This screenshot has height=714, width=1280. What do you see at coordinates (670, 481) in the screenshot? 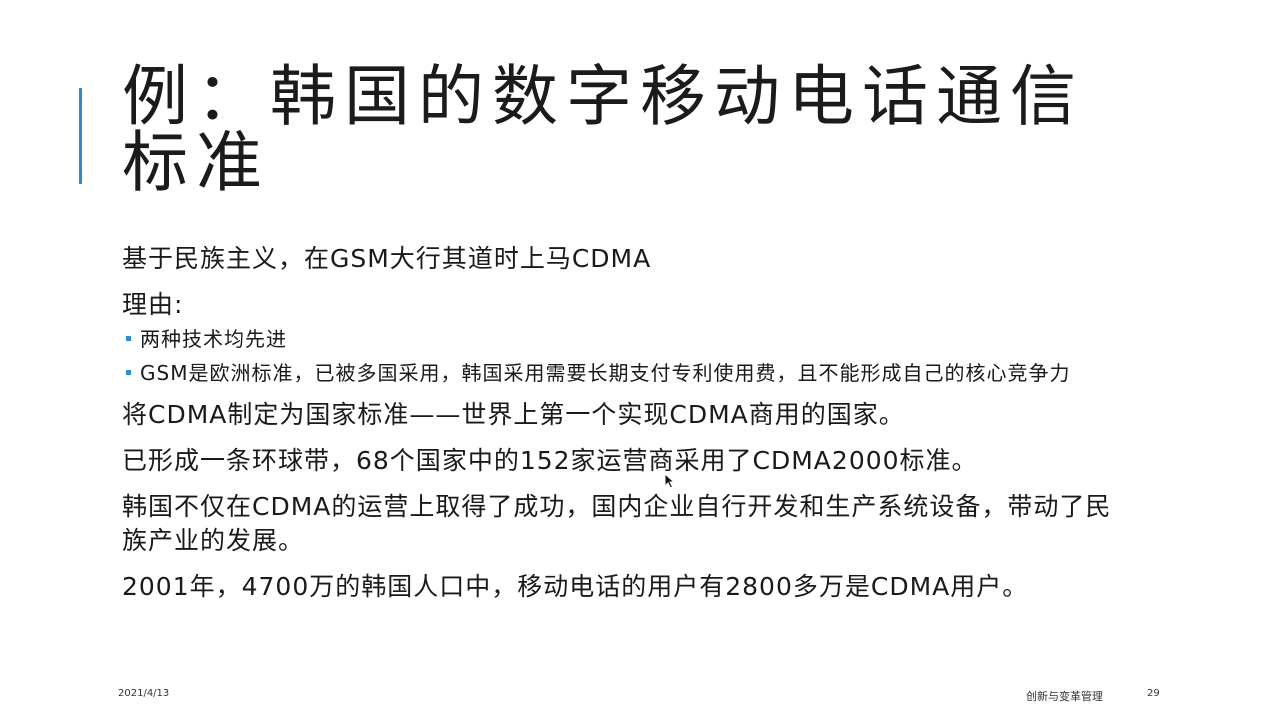
I see `mouse-pointer-icon` at bounding box center [670, 481].